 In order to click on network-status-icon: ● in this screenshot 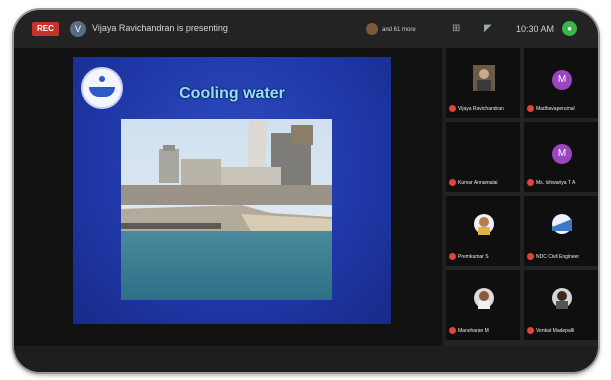, I will do `click(569, 28)`.